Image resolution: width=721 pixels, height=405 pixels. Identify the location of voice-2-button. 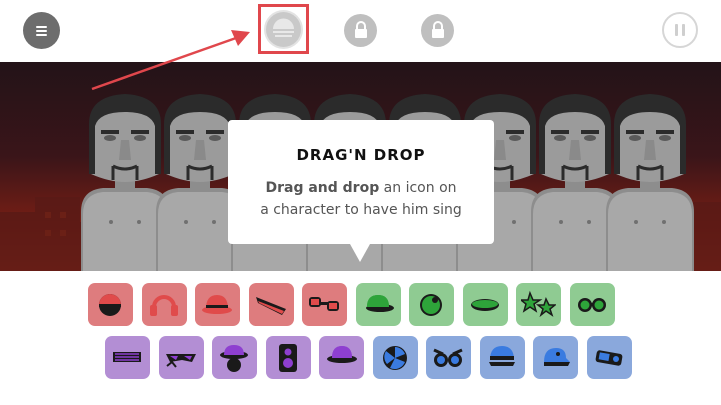
(448, 357).